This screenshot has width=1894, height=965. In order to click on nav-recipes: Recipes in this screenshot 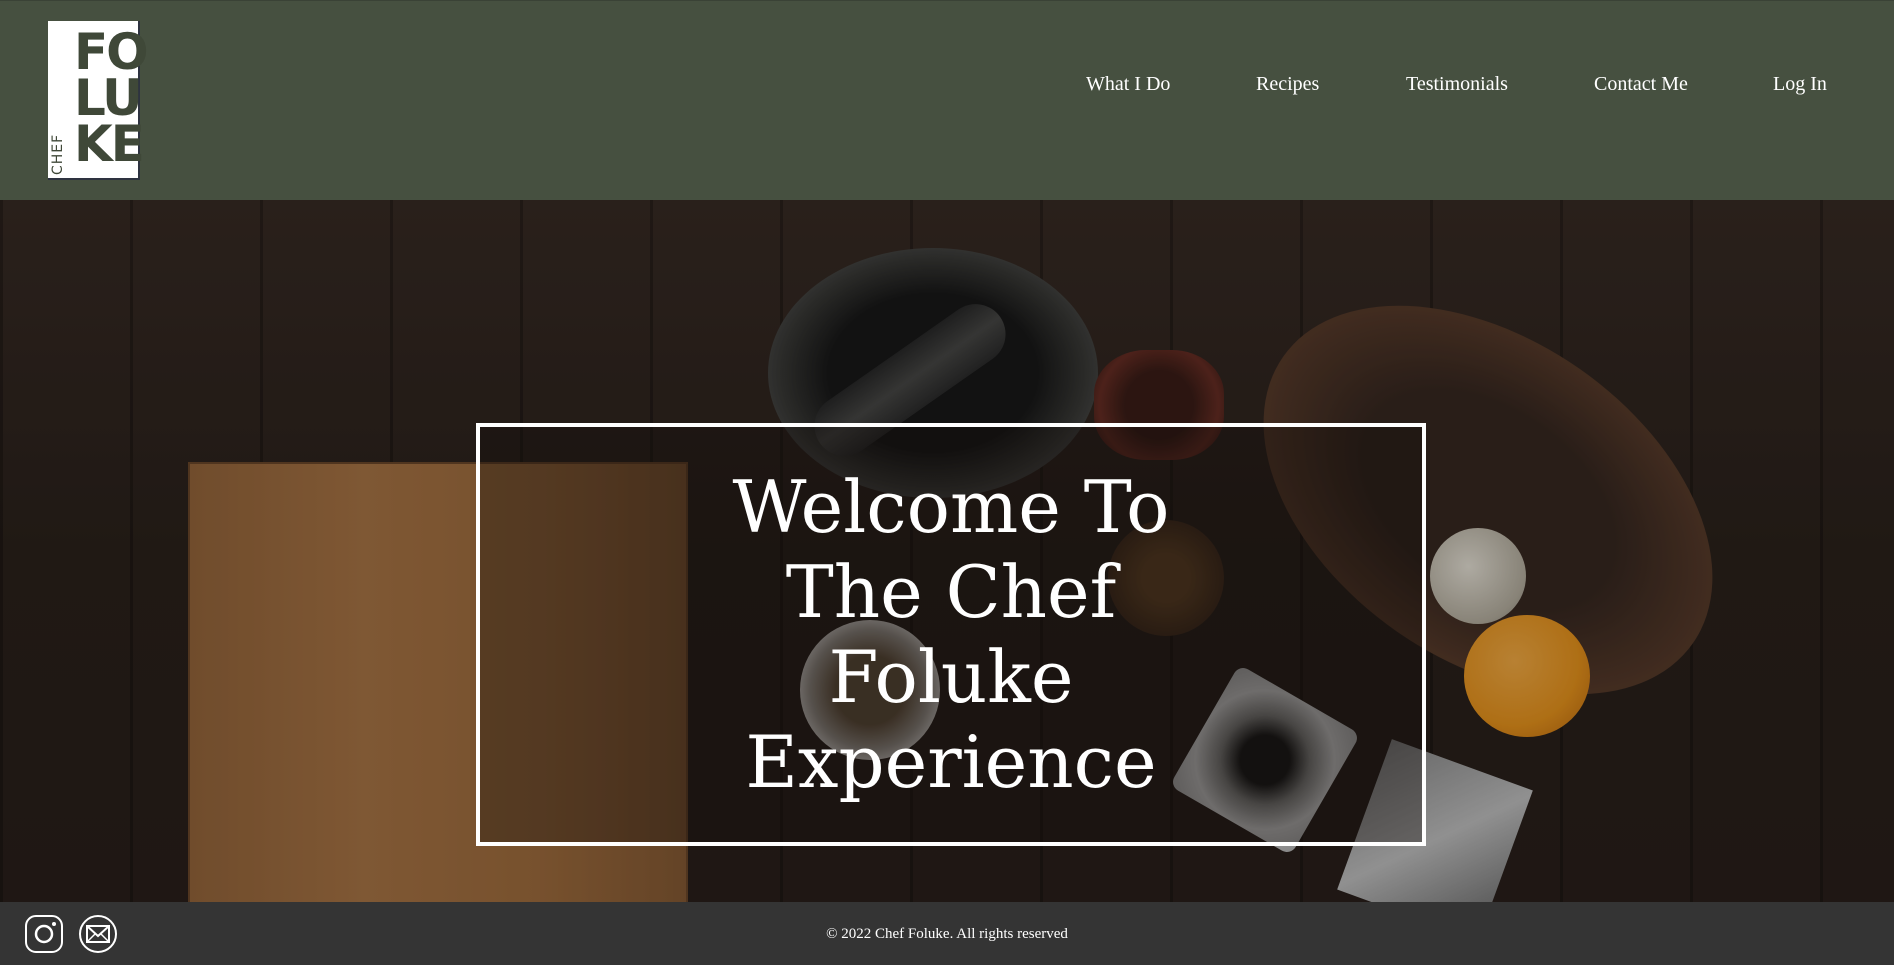, I will do `click(1287, 84)`.